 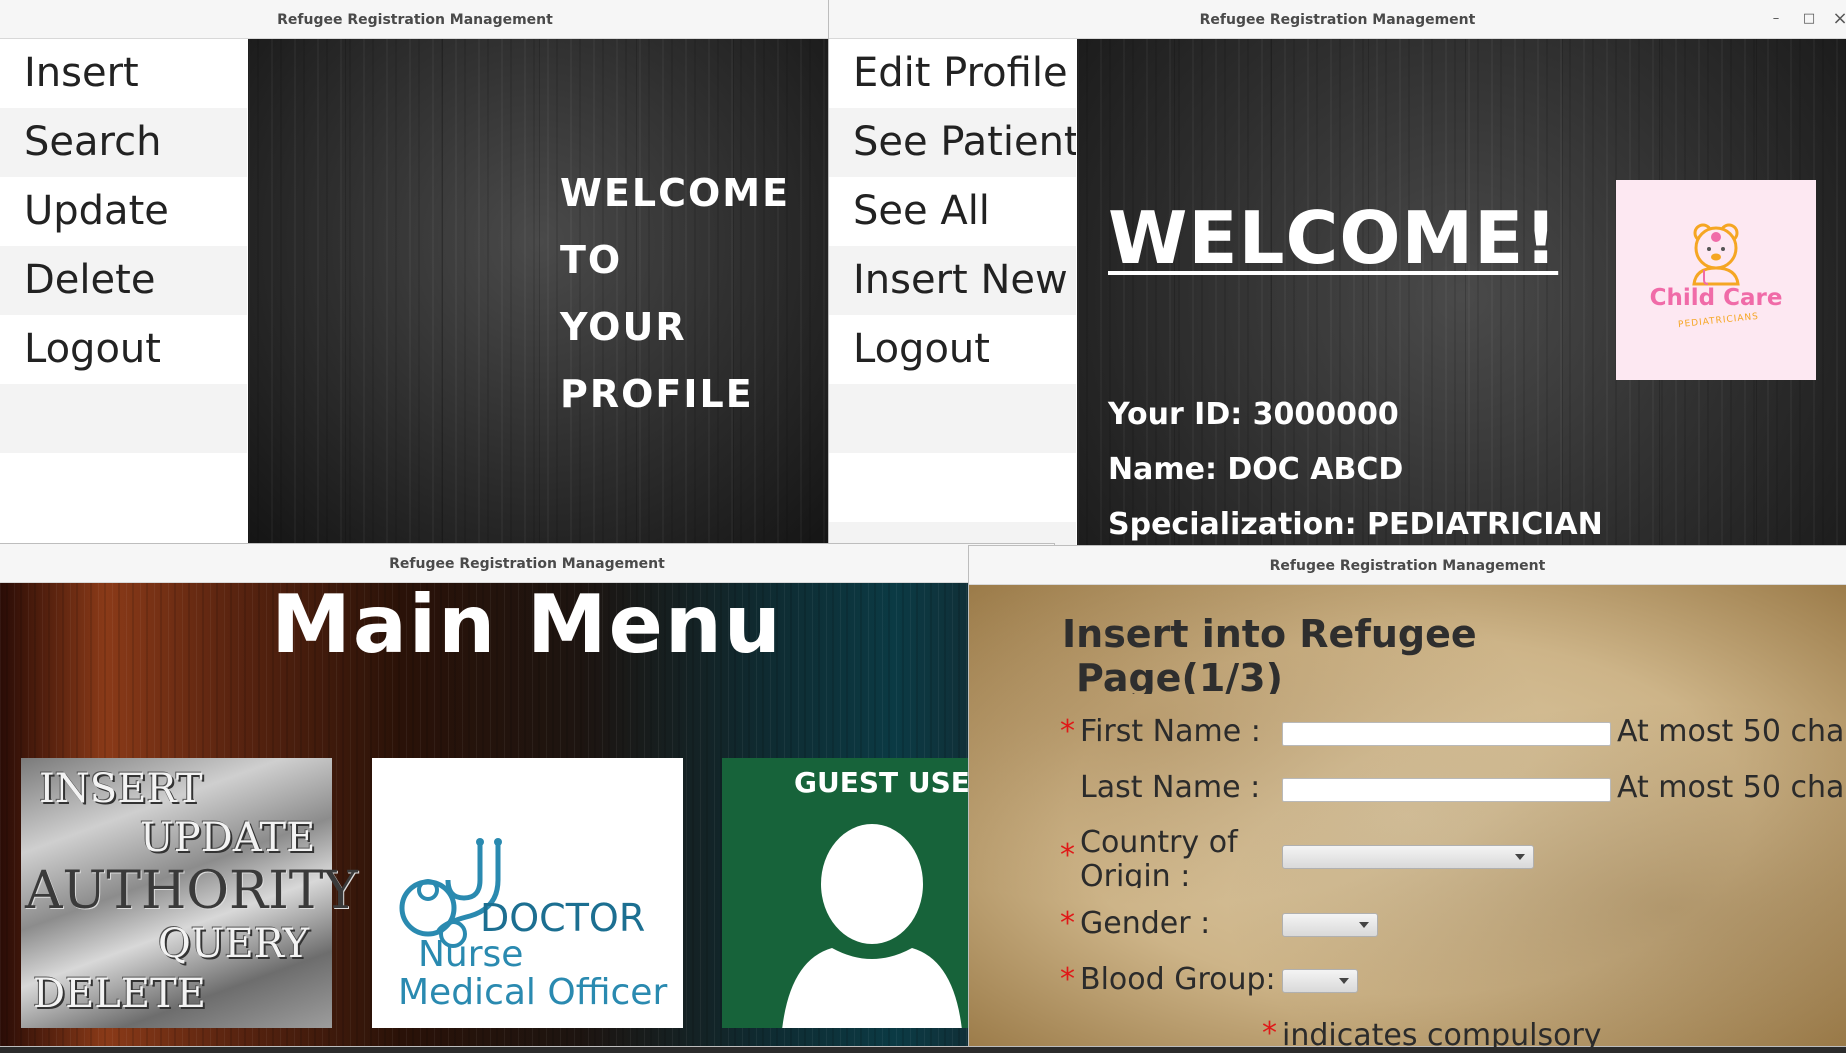 What do you see at coordinates (1145, 923) in the screenshot?
I see `gender-label: Gender :` at bounding box center [1145, 923].